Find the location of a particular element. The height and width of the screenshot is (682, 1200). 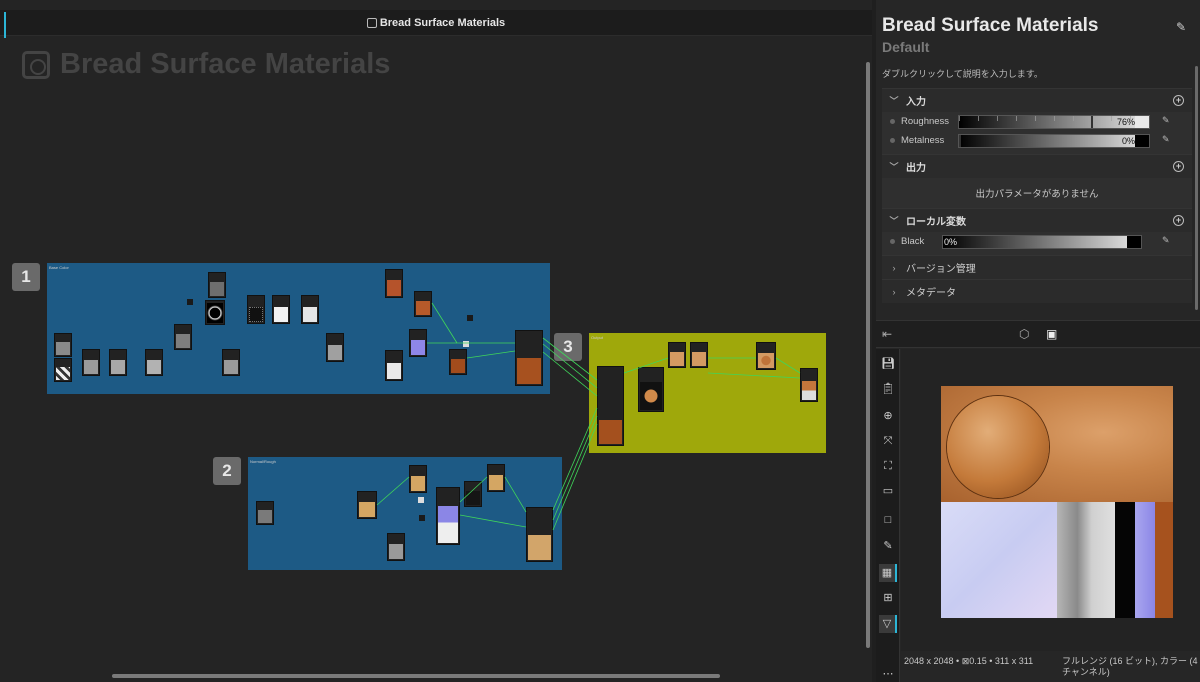

square-icon: □ is located at coordinates (888, 520).